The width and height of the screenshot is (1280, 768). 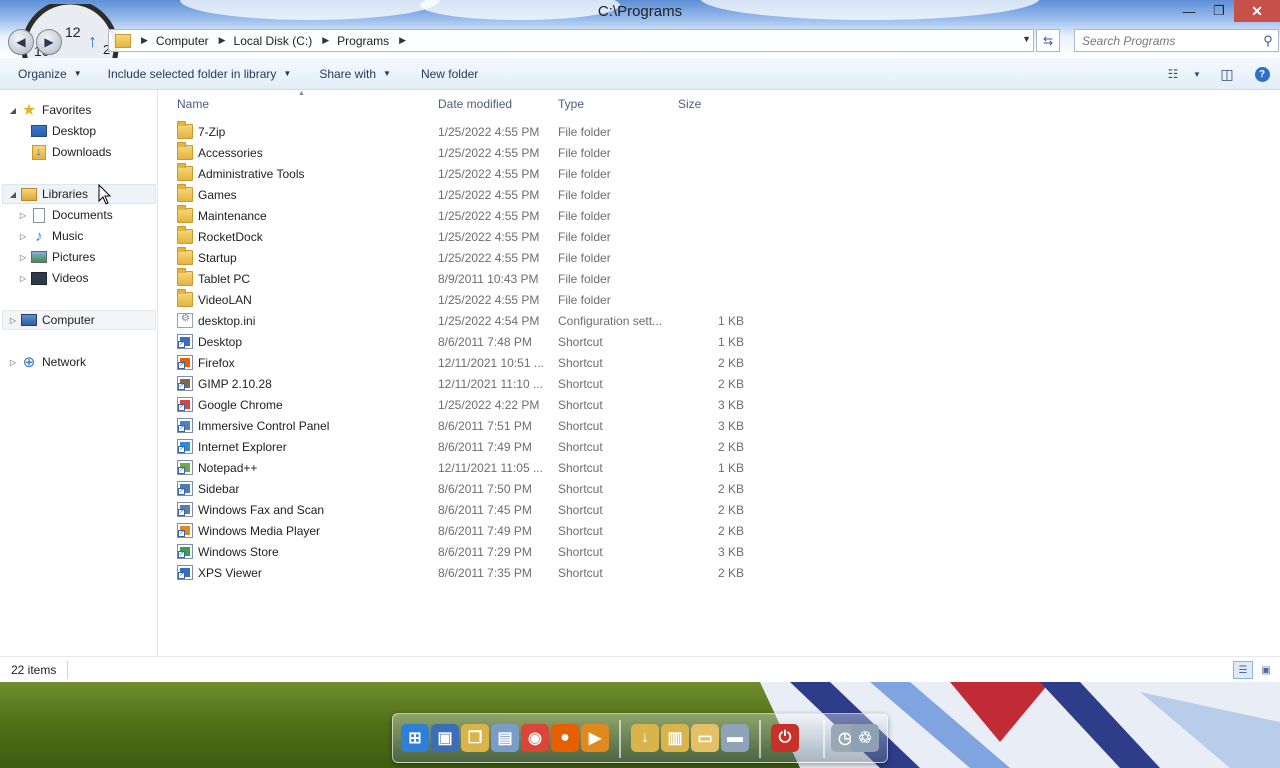 I want to click on fax-scan-icon: ↗, so click(x=185, y=509).